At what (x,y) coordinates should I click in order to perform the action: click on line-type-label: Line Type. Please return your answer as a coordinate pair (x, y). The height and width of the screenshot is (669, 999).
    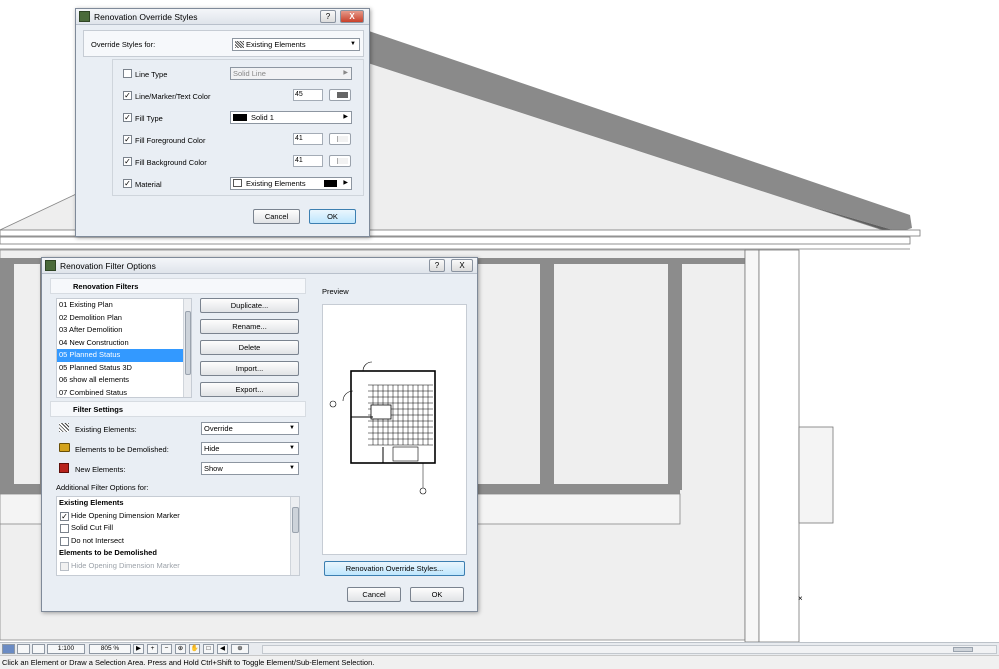
    Looking at the image, I should click on (151, 74).